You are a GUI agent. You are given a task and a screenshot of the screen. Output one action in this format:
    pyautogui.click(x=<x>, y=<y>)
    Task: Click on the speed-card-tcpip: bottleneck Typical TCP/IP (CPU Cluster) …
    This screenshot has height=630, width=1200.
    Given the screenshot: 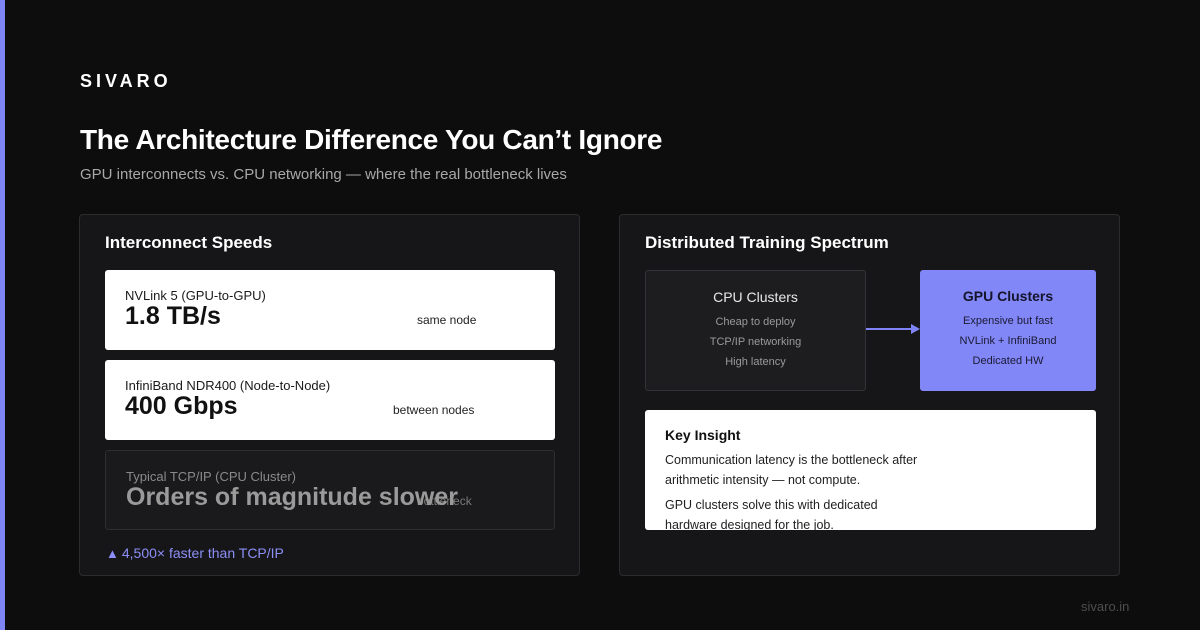 What is the action you would take?
    pyautogui.click(x=330, y=490)
    